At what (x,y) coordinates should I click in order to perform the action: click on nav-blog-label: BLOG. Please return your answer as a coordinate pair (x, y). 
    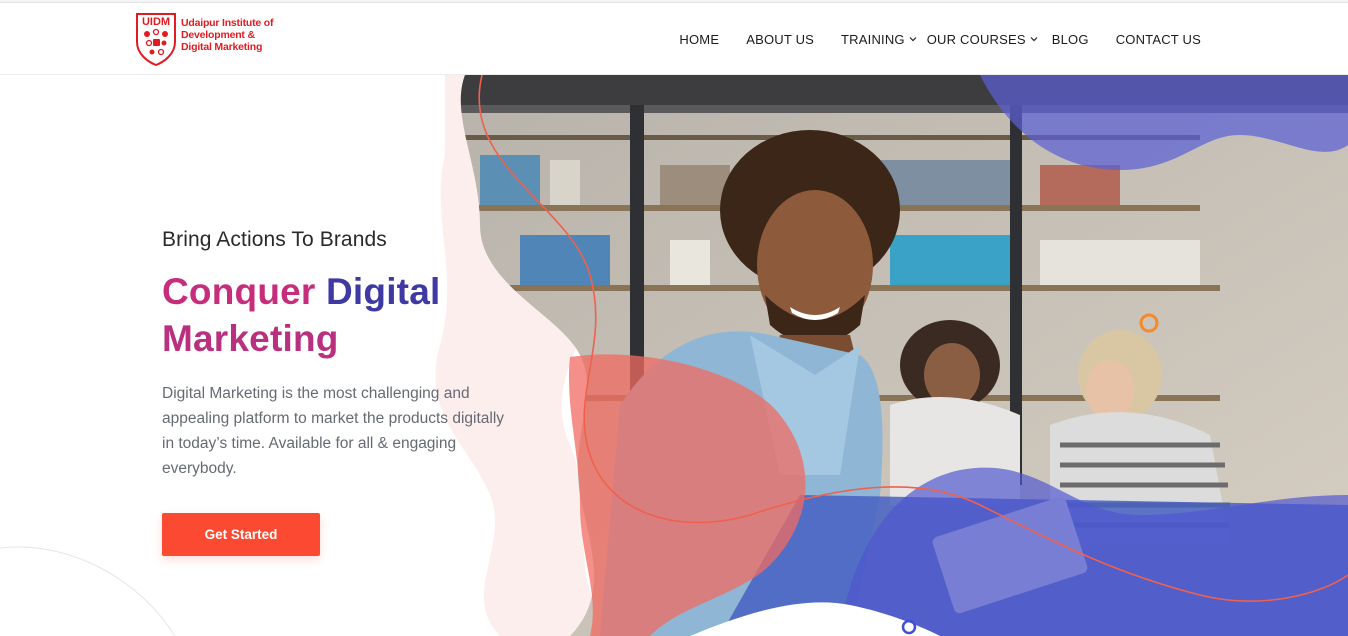
    Looking at the image, I should click on (1070, 39).